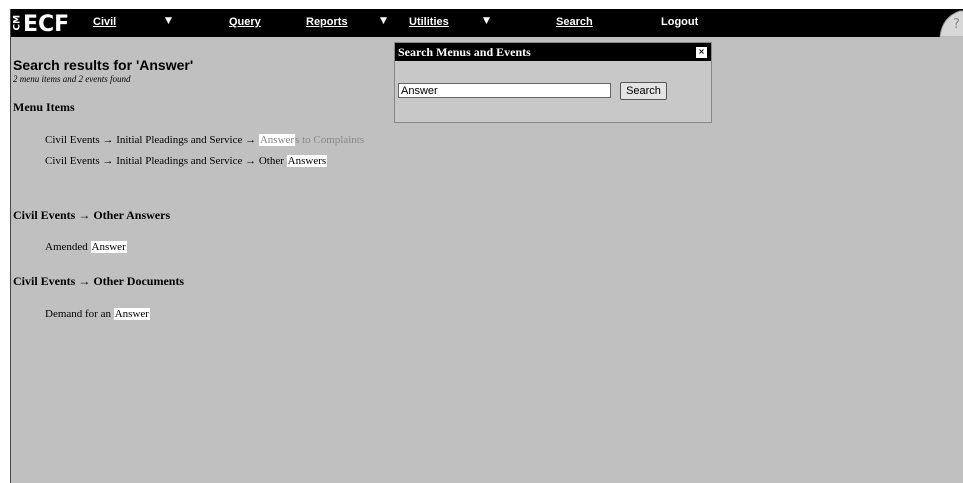 The image size is (963, 483). What do you see at coordinates (99, 281) in the screenshot?
I see `event-group-heading: Civil Events → Other Documents` at bounding box center [99, 281].